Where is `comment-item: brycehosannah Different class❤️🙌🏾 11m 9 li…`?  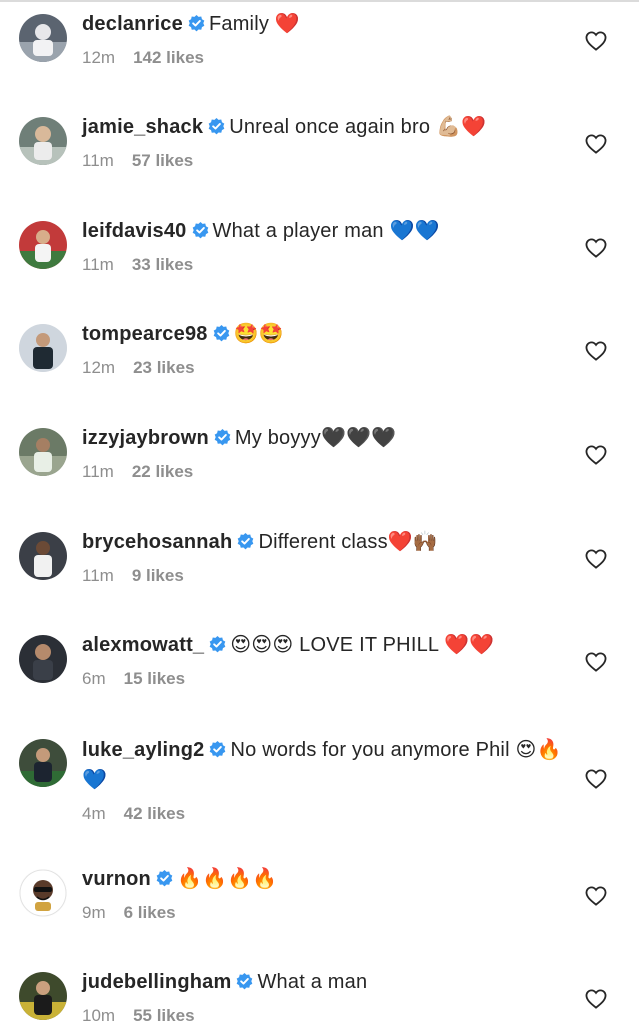 comment-item: brycehosannah Different class❤️🙌🏾 11m 9 li… is located at coordinates (319, 570).